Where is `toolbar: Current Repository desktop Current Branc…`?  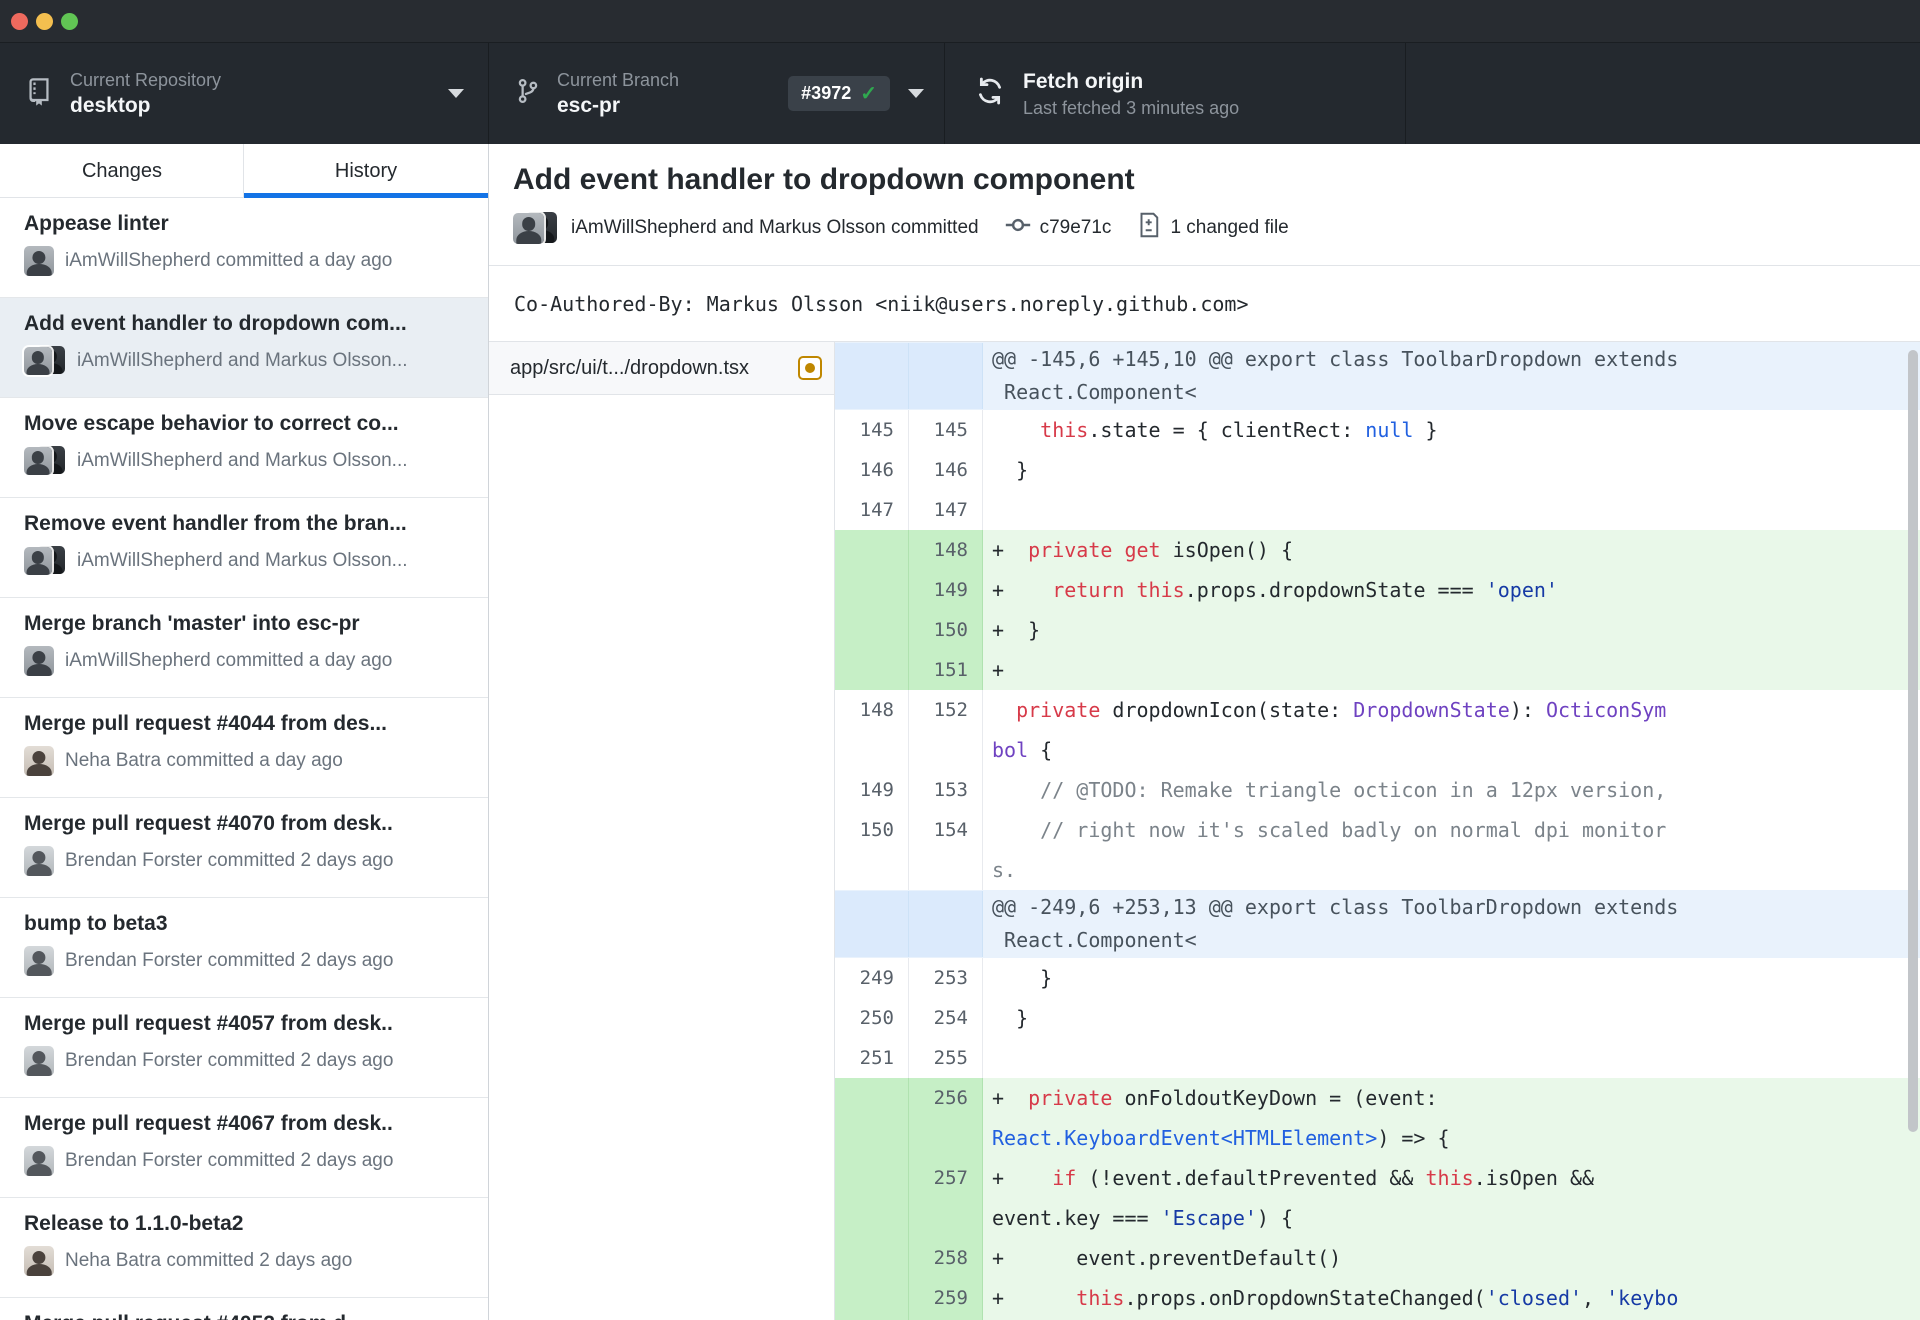 toolbar: Current Repository desktop Current Branc… is located at coordinates (960, 93).